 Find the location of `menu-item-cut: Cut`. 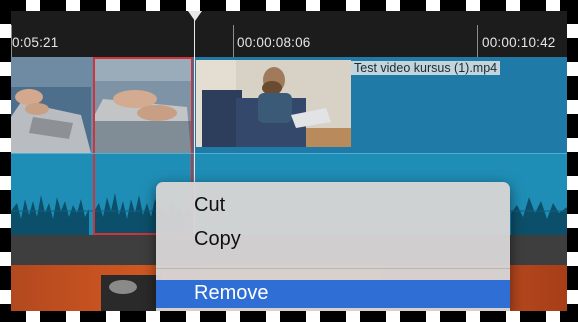

menu-item-cut: Cut is located at coordinates (333, 206).